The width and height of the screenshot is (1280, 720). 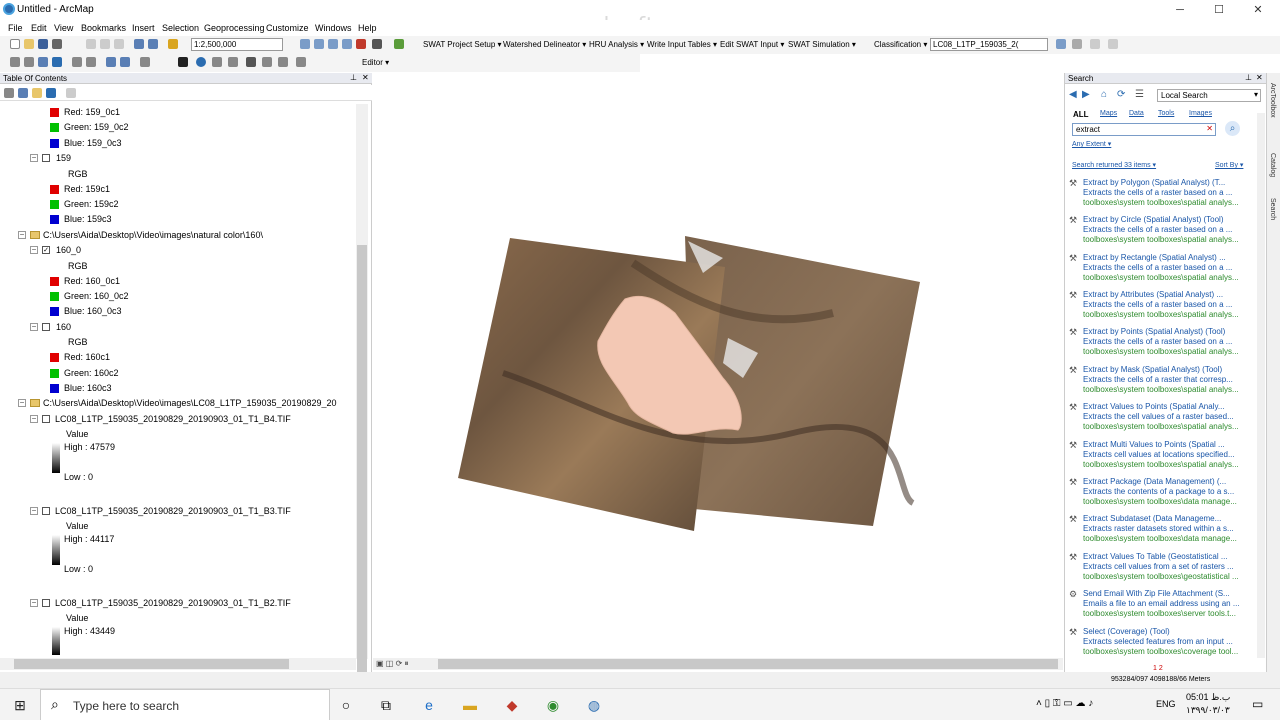 I want to click on layer-name: 159, so click(x=63, y=158).